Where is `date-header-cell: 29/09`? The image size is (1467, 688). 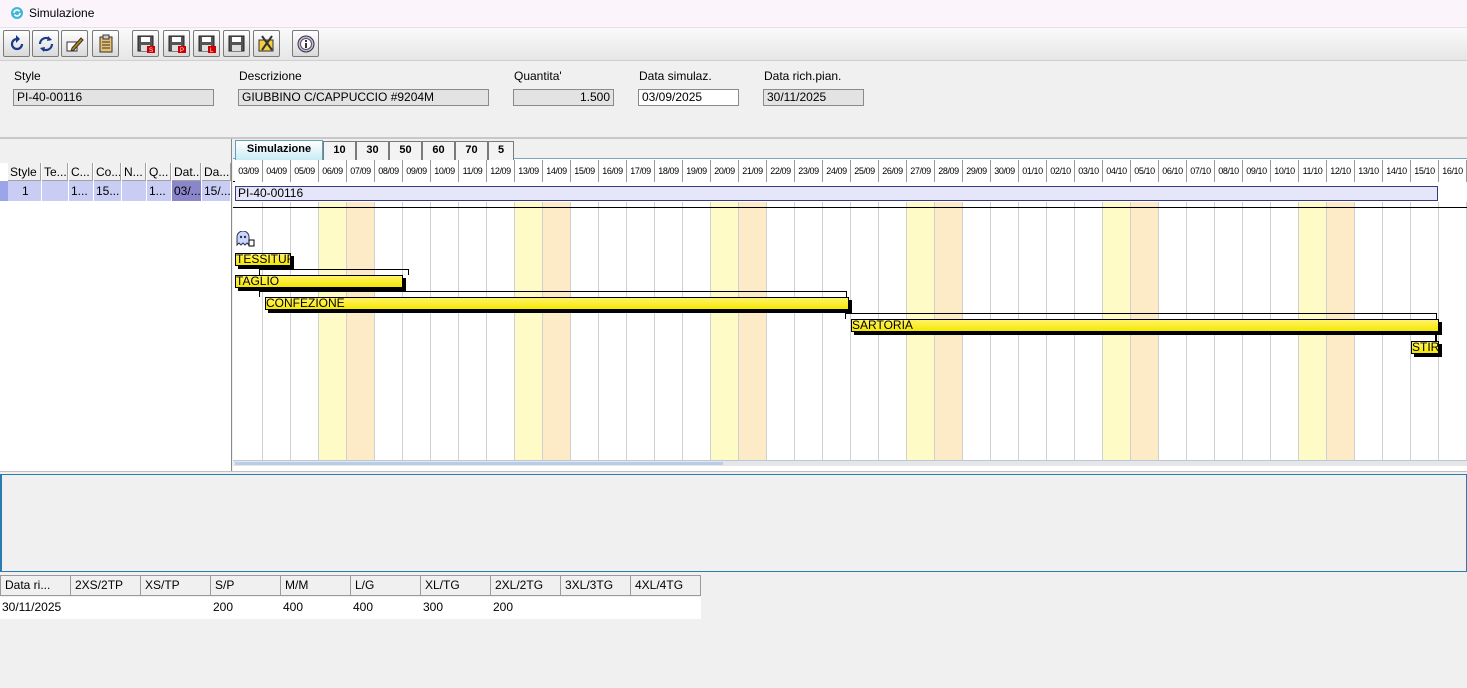
date-header-cell: 29/09 is located at coordinates (977, 171).